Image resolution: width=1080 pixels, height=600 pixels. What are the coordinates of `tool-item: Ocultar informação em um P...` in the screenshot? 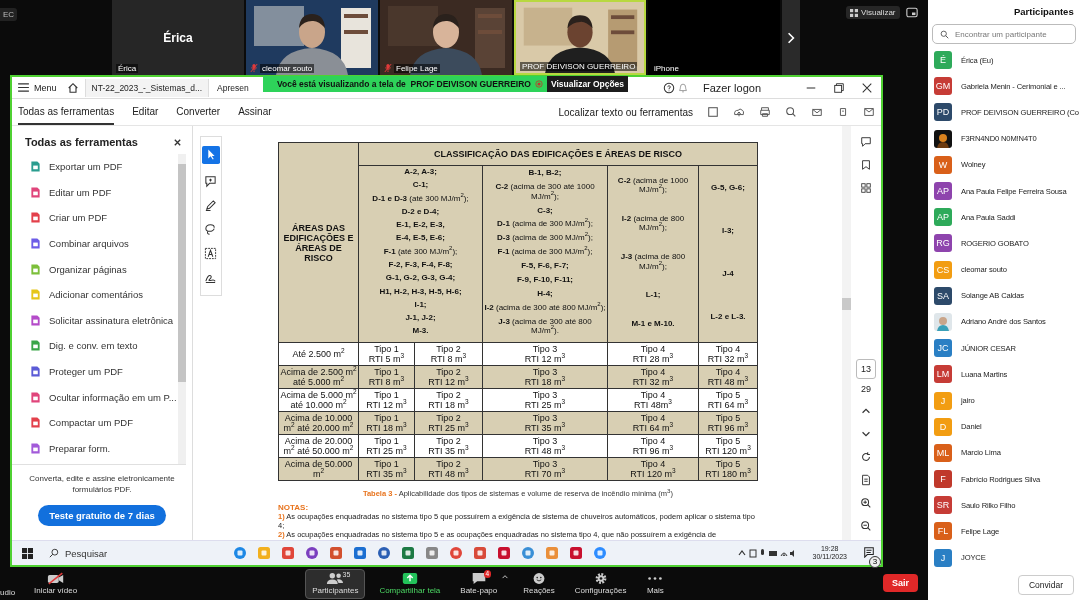 It's located at (104, 397).